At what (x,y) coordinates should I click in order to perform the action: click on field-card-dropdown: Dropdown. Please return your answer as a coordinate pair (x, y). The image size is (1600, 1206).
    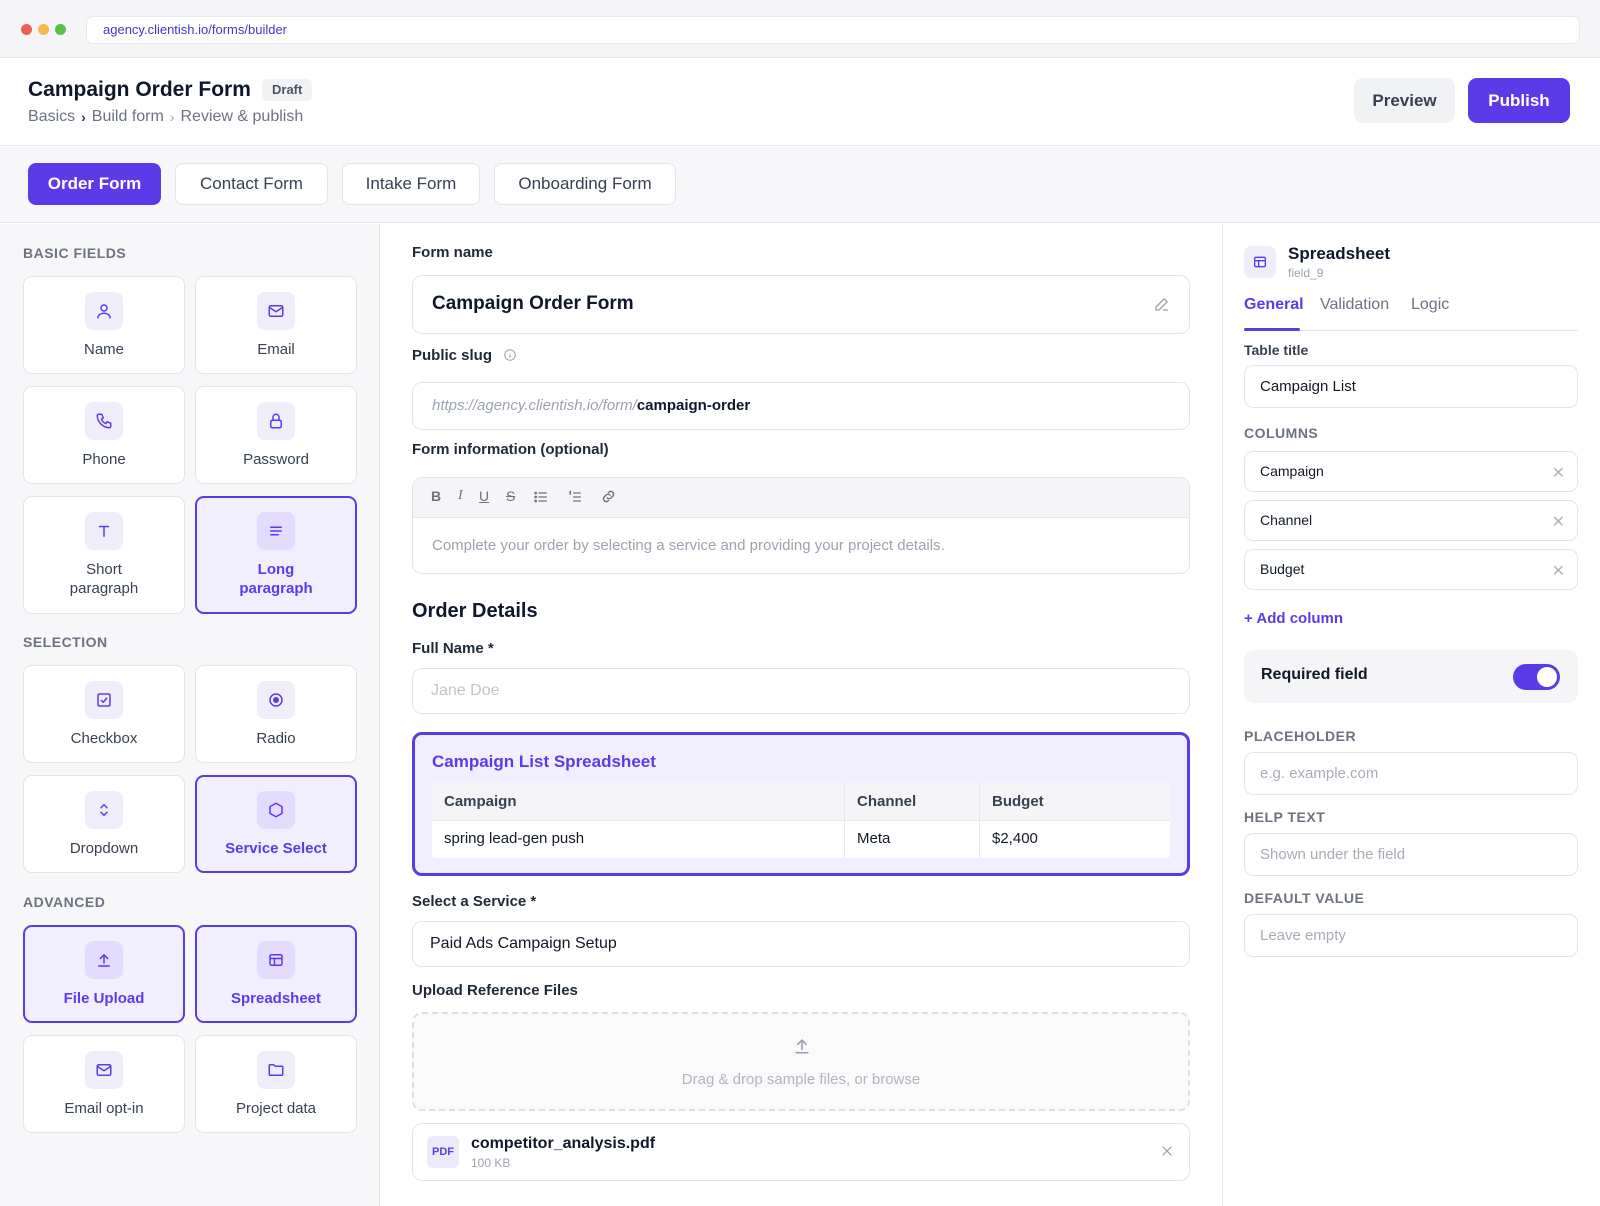
    Looking at the image, I should click on (104, 824).